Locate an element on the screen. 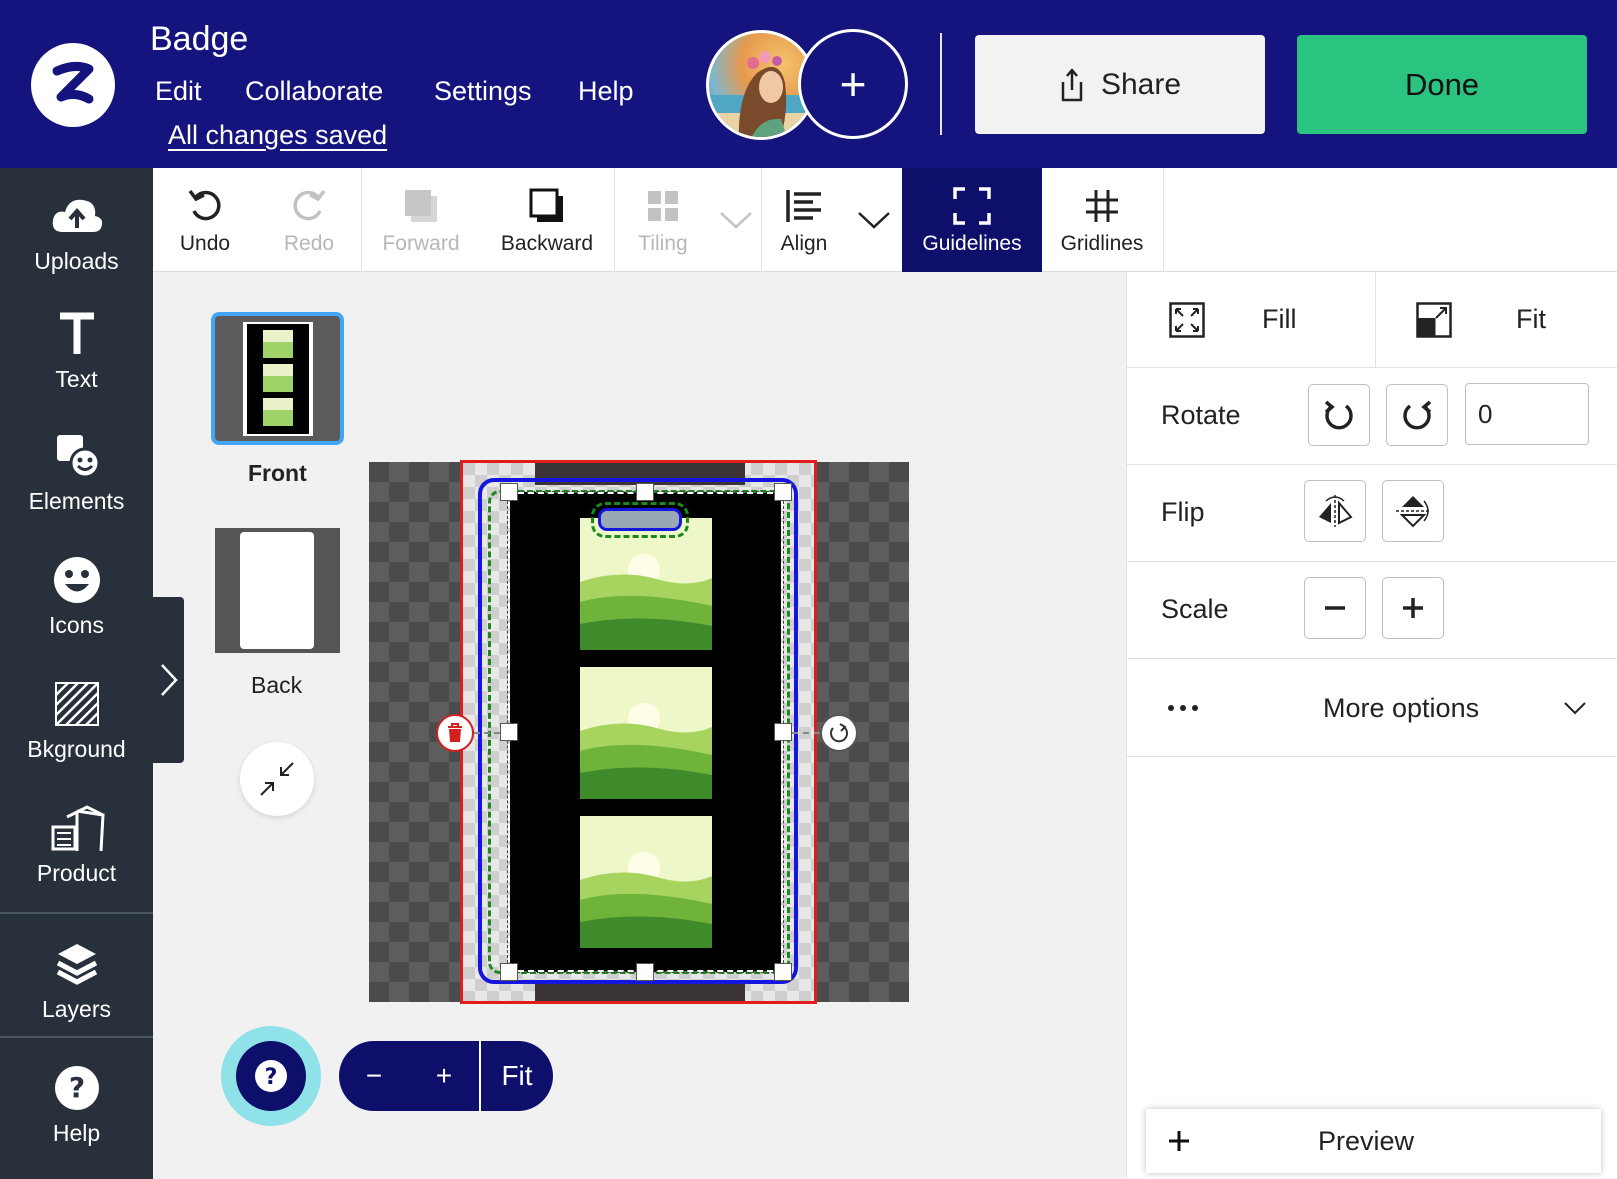 This screenshot has height=1179, width=1617. guidelines-icon is located at coordinates (972, 206).